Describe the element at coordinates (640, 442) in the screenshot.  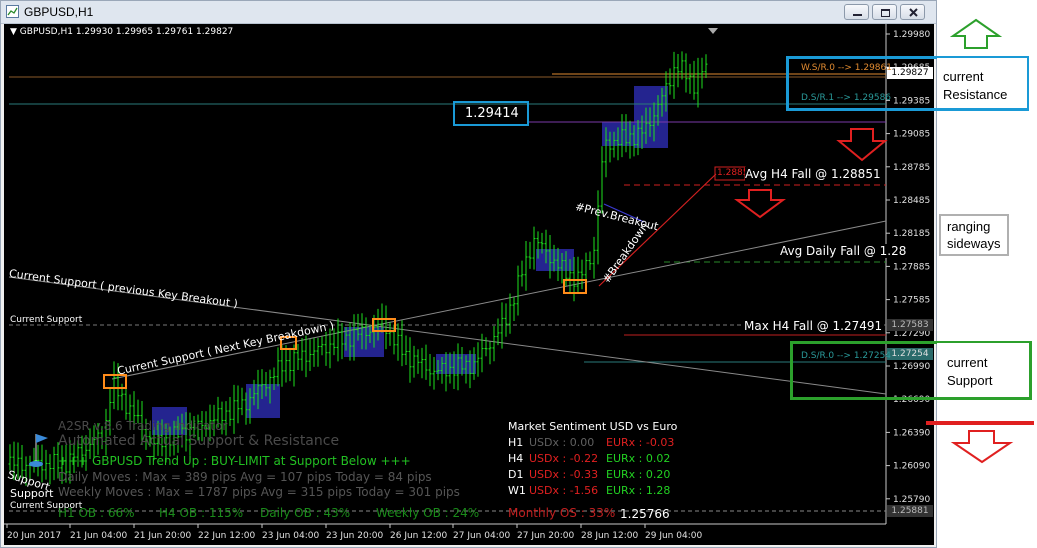
I see `sentiment-eur: EURx : -0.03` at that location.